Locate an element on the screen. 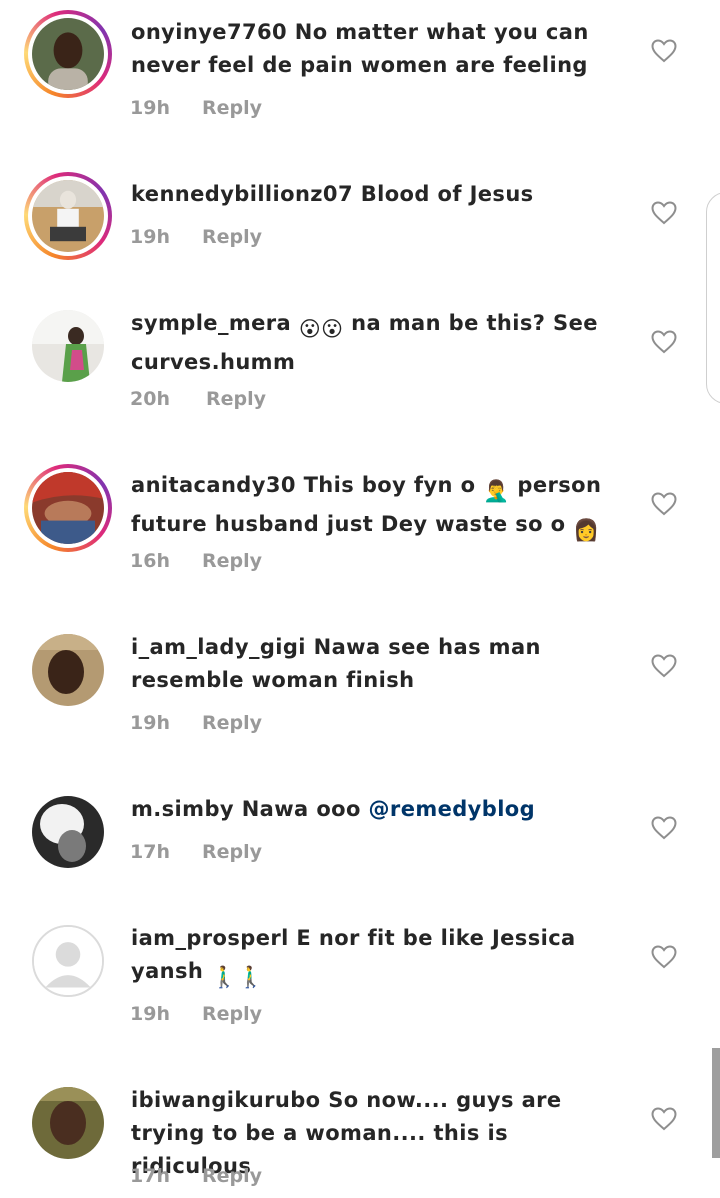 The height and width of the screenshot is (1198, 720). comment-username: iam_prosperl is located at coordinates (210, 938).